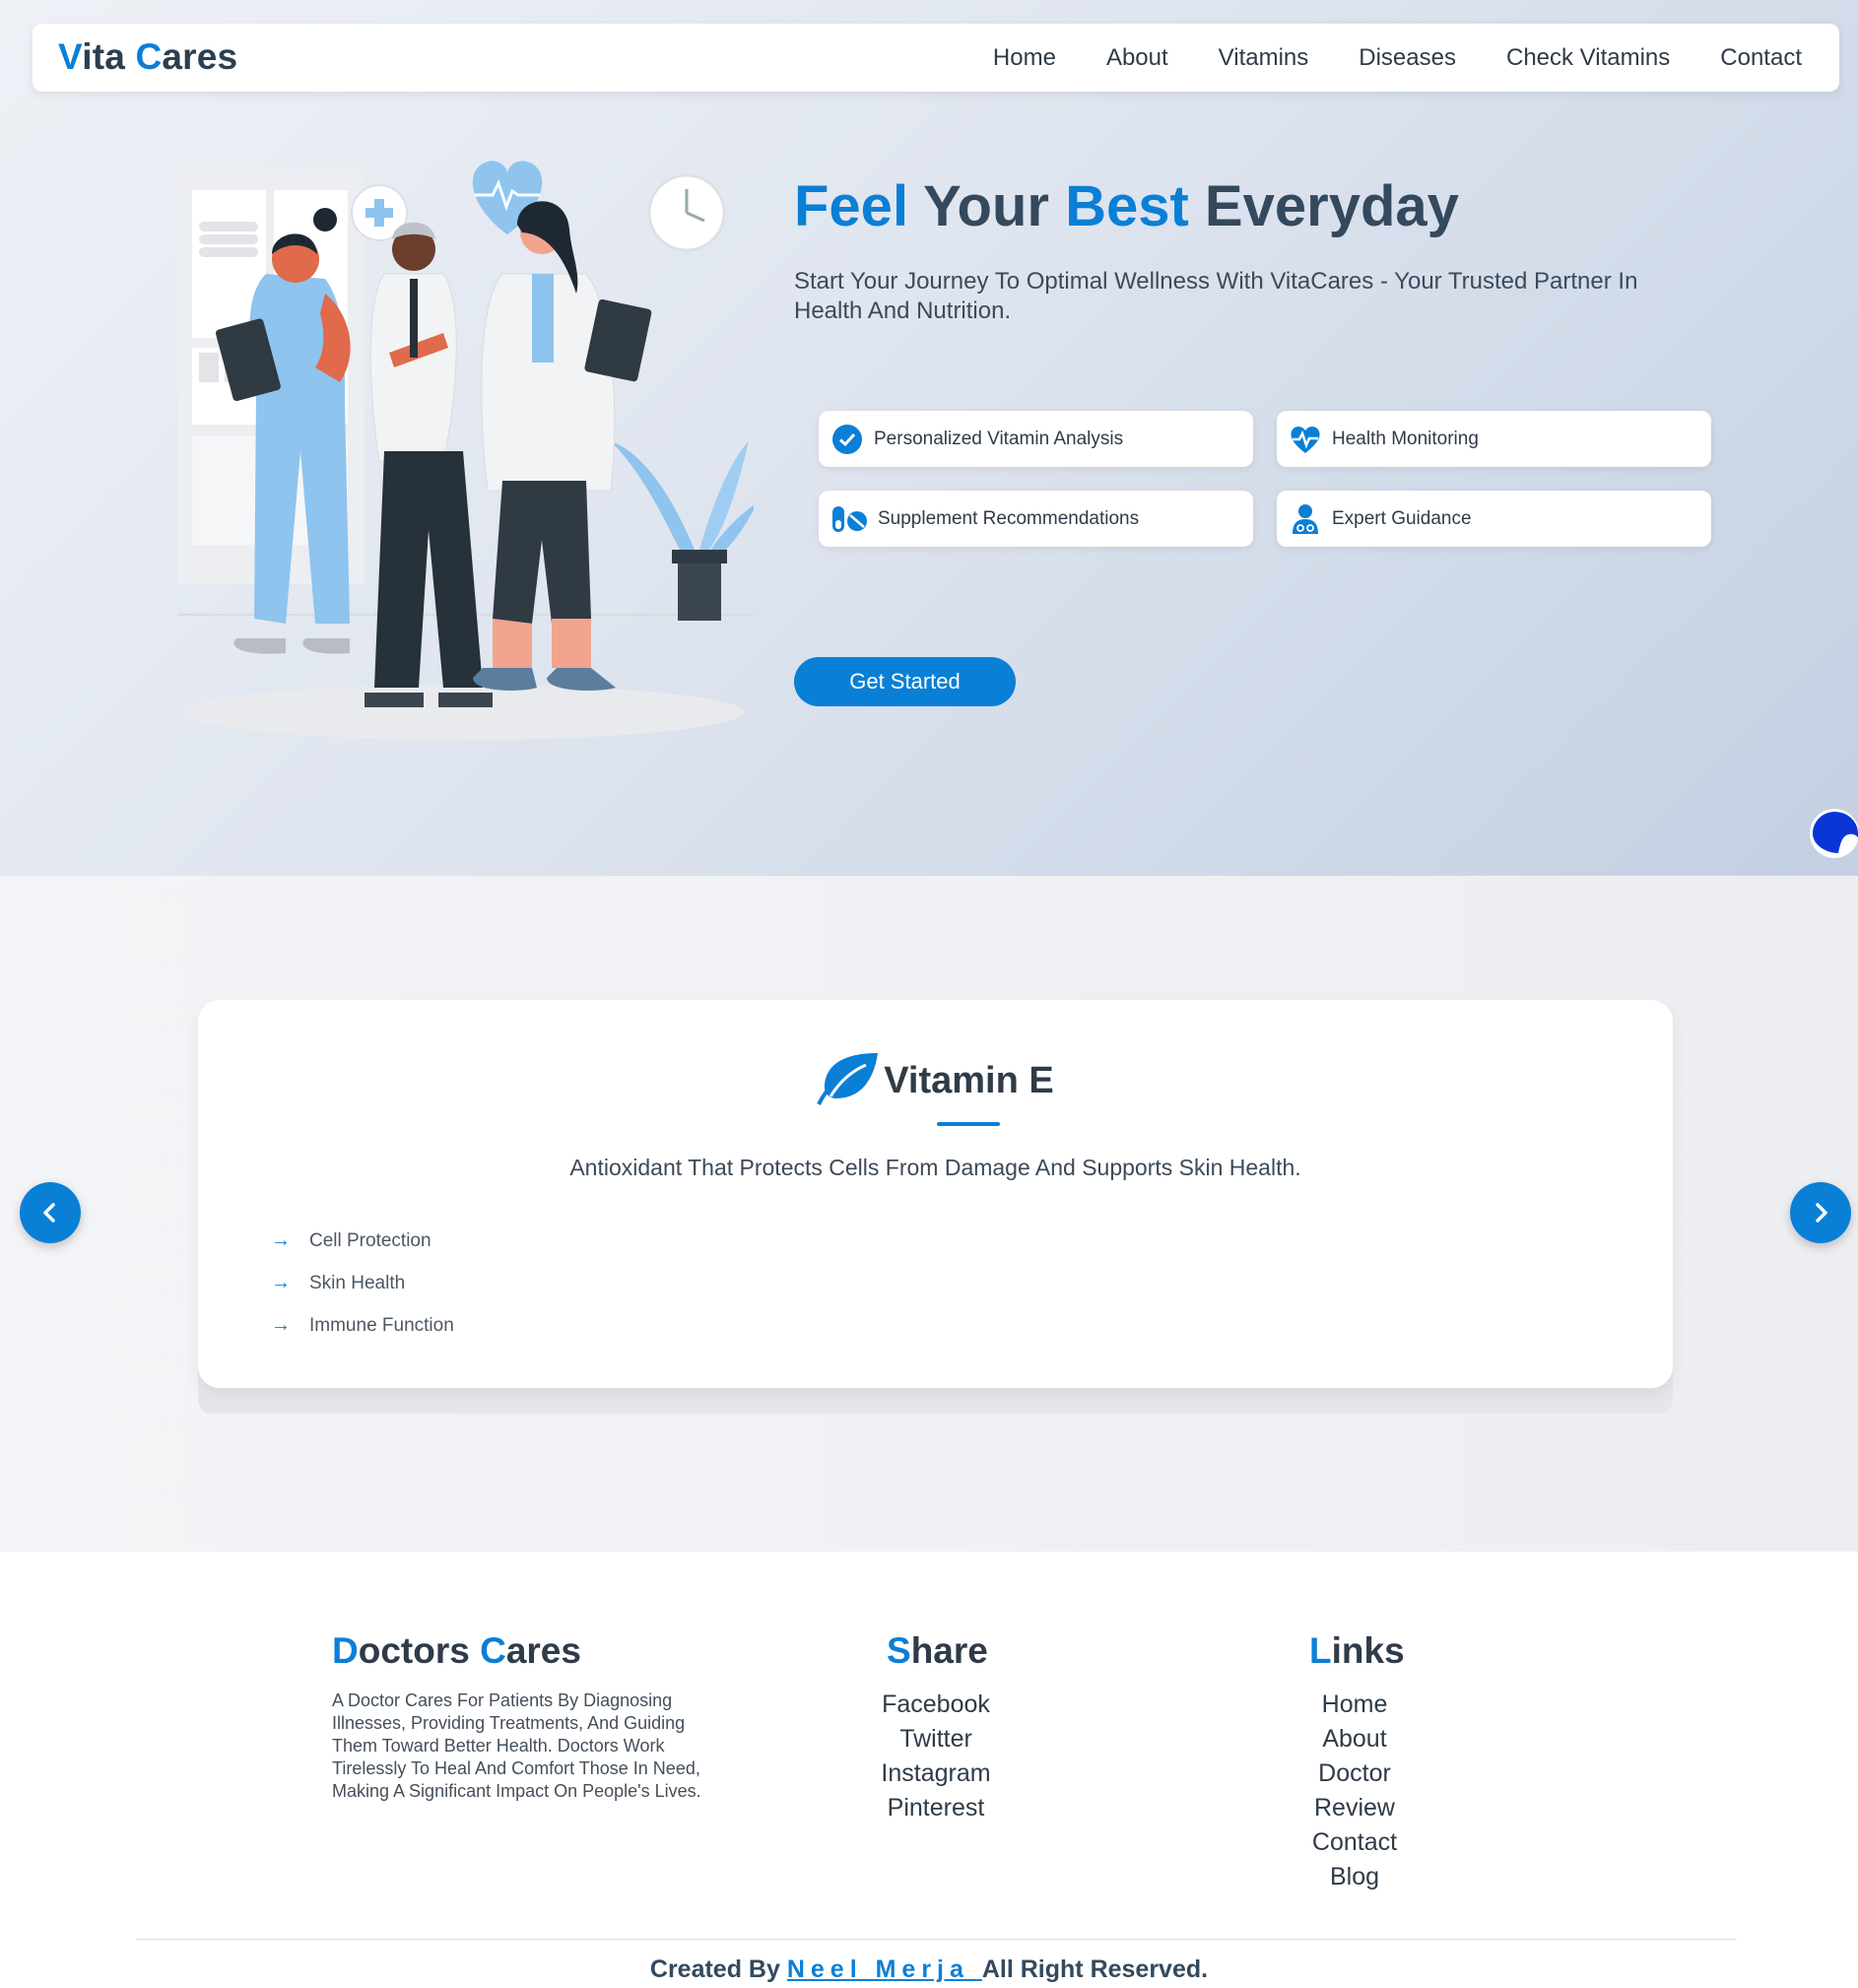  Describe the element at coordinates (1025, 58) in the screenshot. I see `nav-link-home: Home` at that location.